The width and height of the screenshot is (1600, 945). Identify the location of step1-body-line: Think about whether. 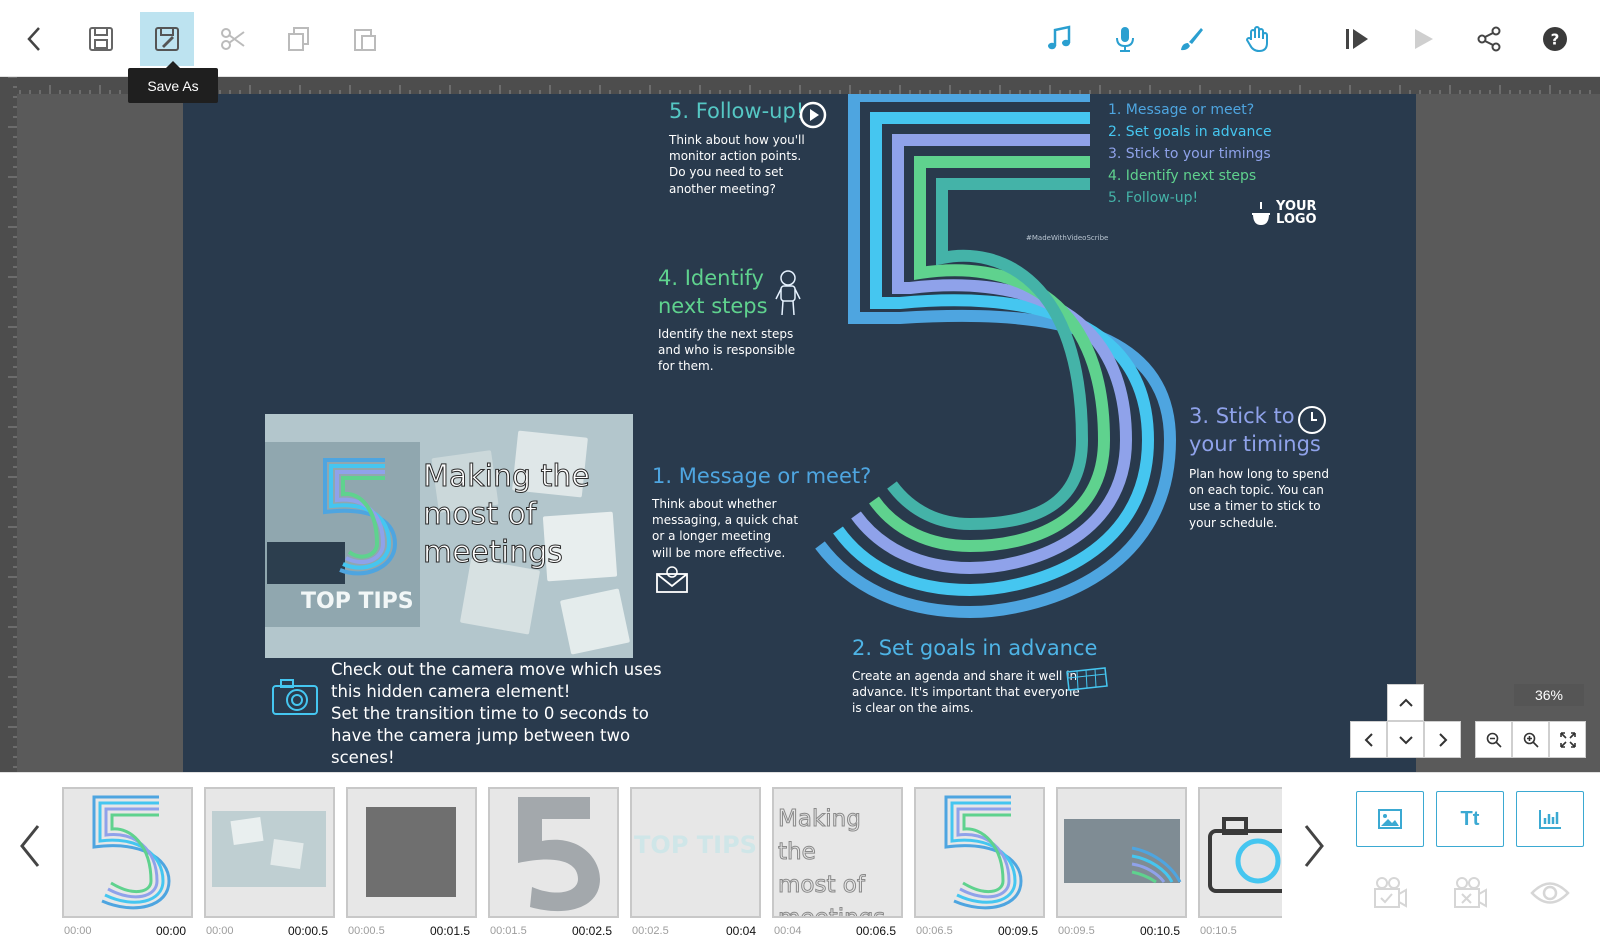
(714, 504).